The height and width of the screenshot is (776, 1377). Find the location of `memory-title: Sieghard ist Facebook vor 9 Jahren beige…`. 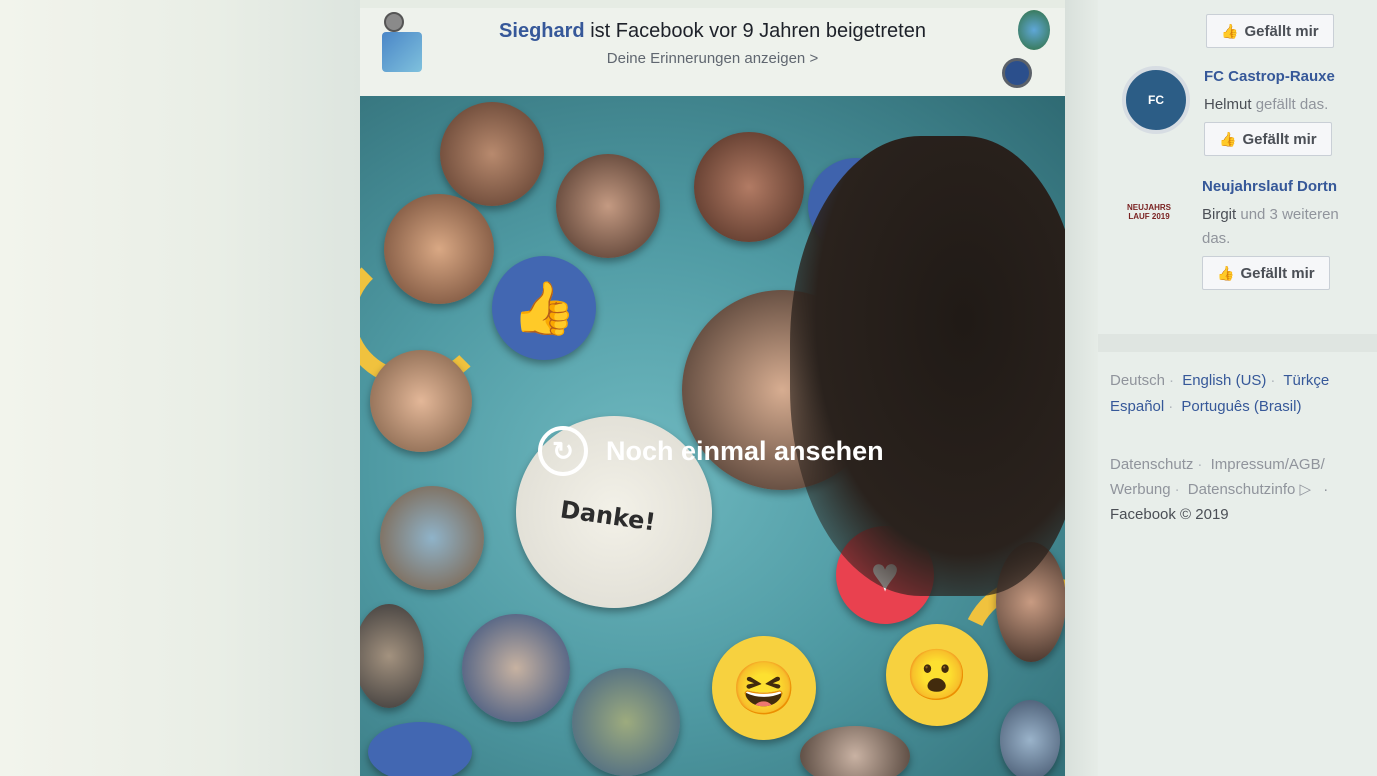

memory-title: Sieghard ist Facebook vor 9 Jahren beige… is located at coordinates (712, 31).